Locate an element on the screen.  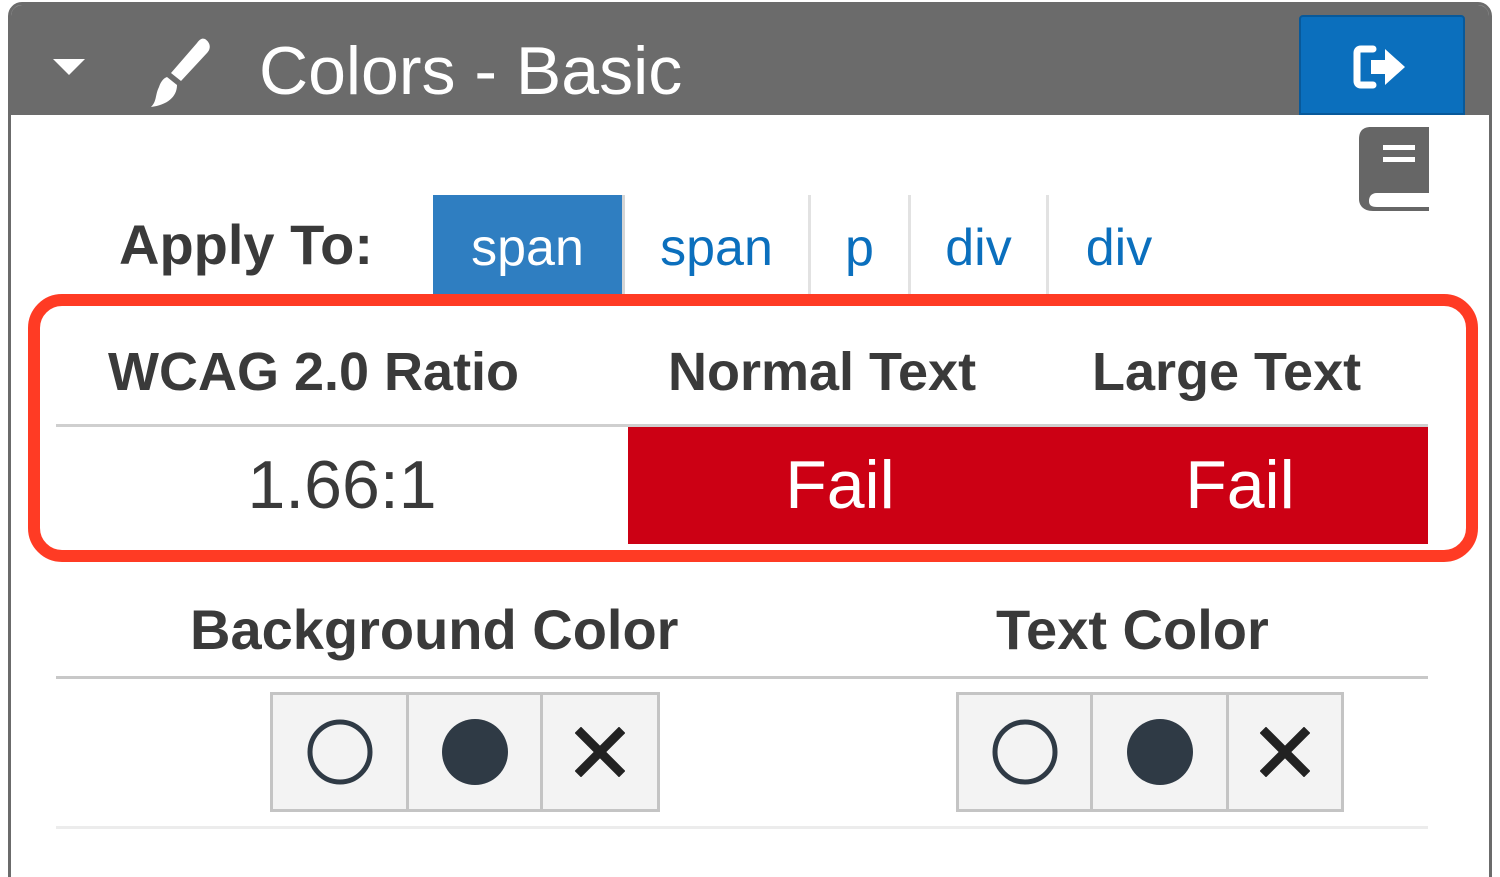
large-text-result: Fail is located at coordinates (1240, 485).